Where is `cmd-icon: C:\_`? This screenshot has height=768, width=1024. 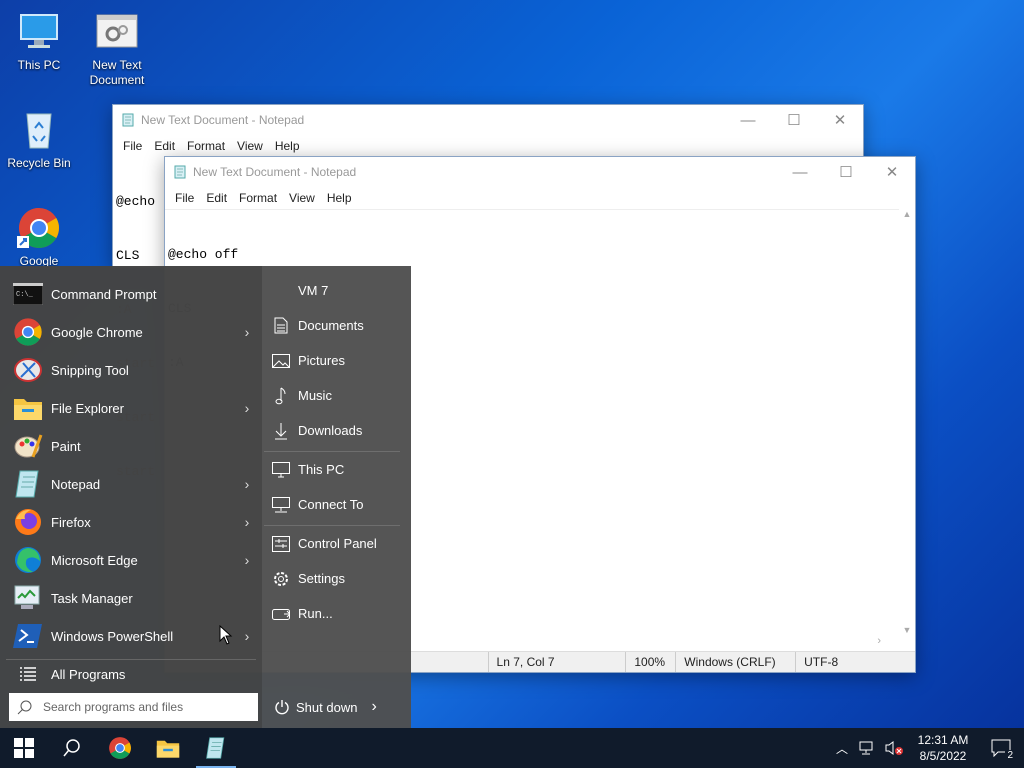 cmd-icon: C:\_ is located at coordinates (28, 294).